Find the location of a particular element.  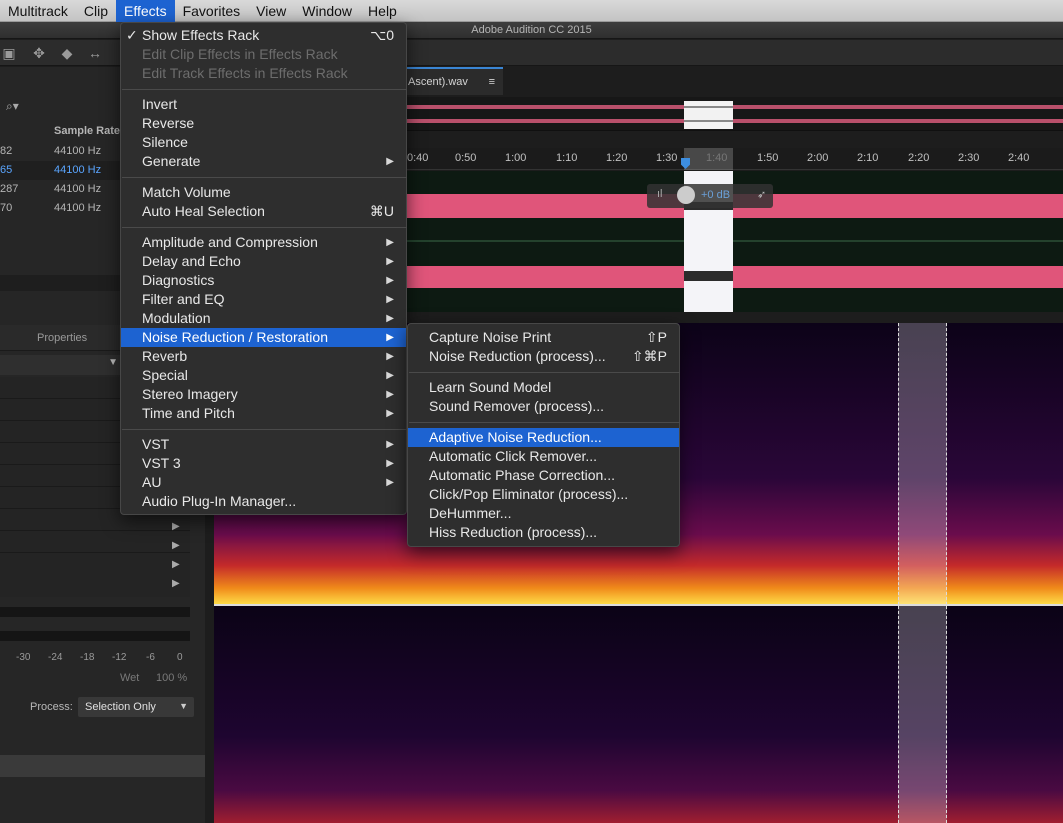

menu-item-label: Reverb is located at coordinates (165, 356).